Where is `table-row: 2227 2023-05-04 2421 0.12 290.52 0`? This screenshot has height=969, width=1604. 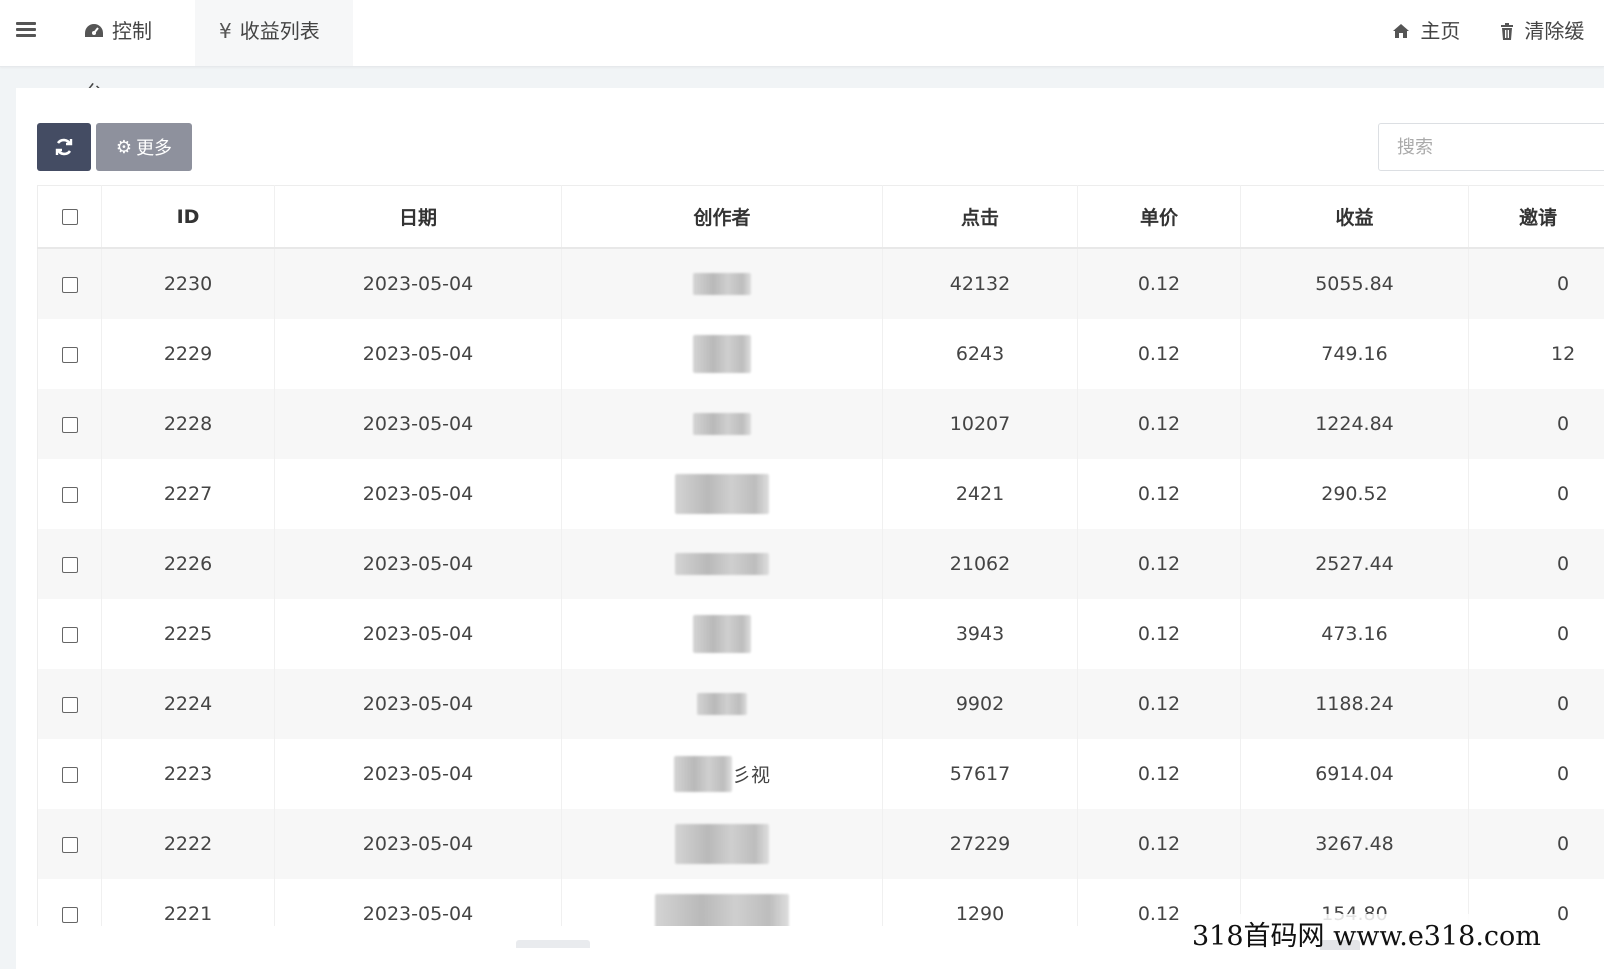
table-row: 2227 2023-05-04 2421 0.12 290.52 0 is located at coordinates (820, 494).